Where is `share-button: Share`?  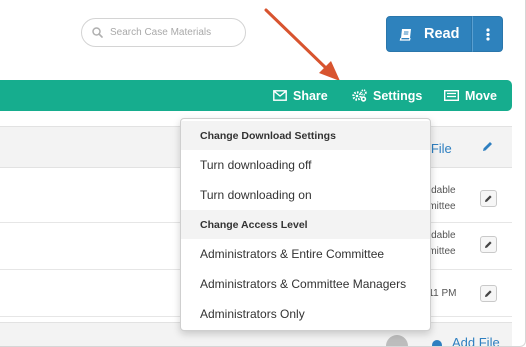 share-button: Share is located at coordinates (300, 95).